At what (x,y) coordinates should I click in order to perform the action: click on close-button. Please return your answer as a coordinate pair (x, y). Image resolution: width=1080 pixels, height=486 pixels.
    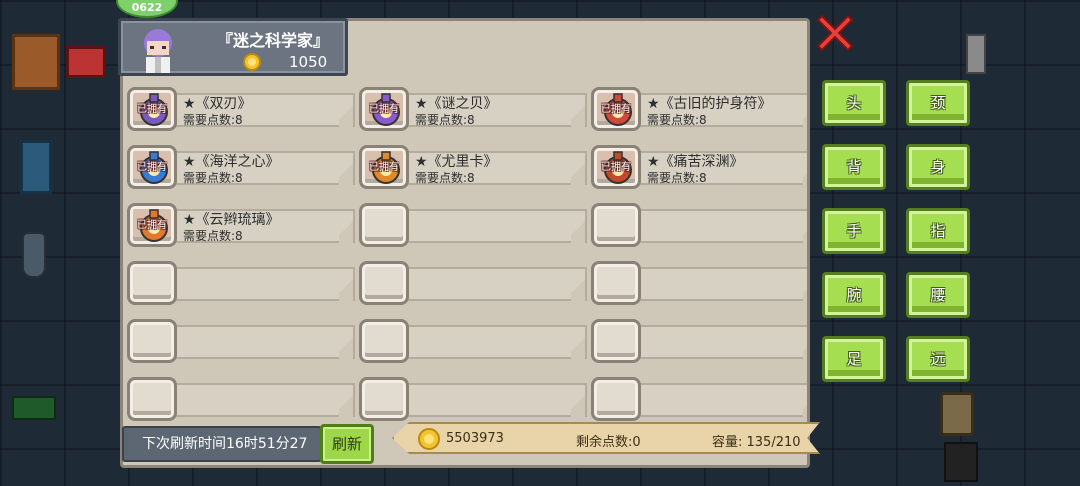
    Looking at the image, I should click on (835, 33).